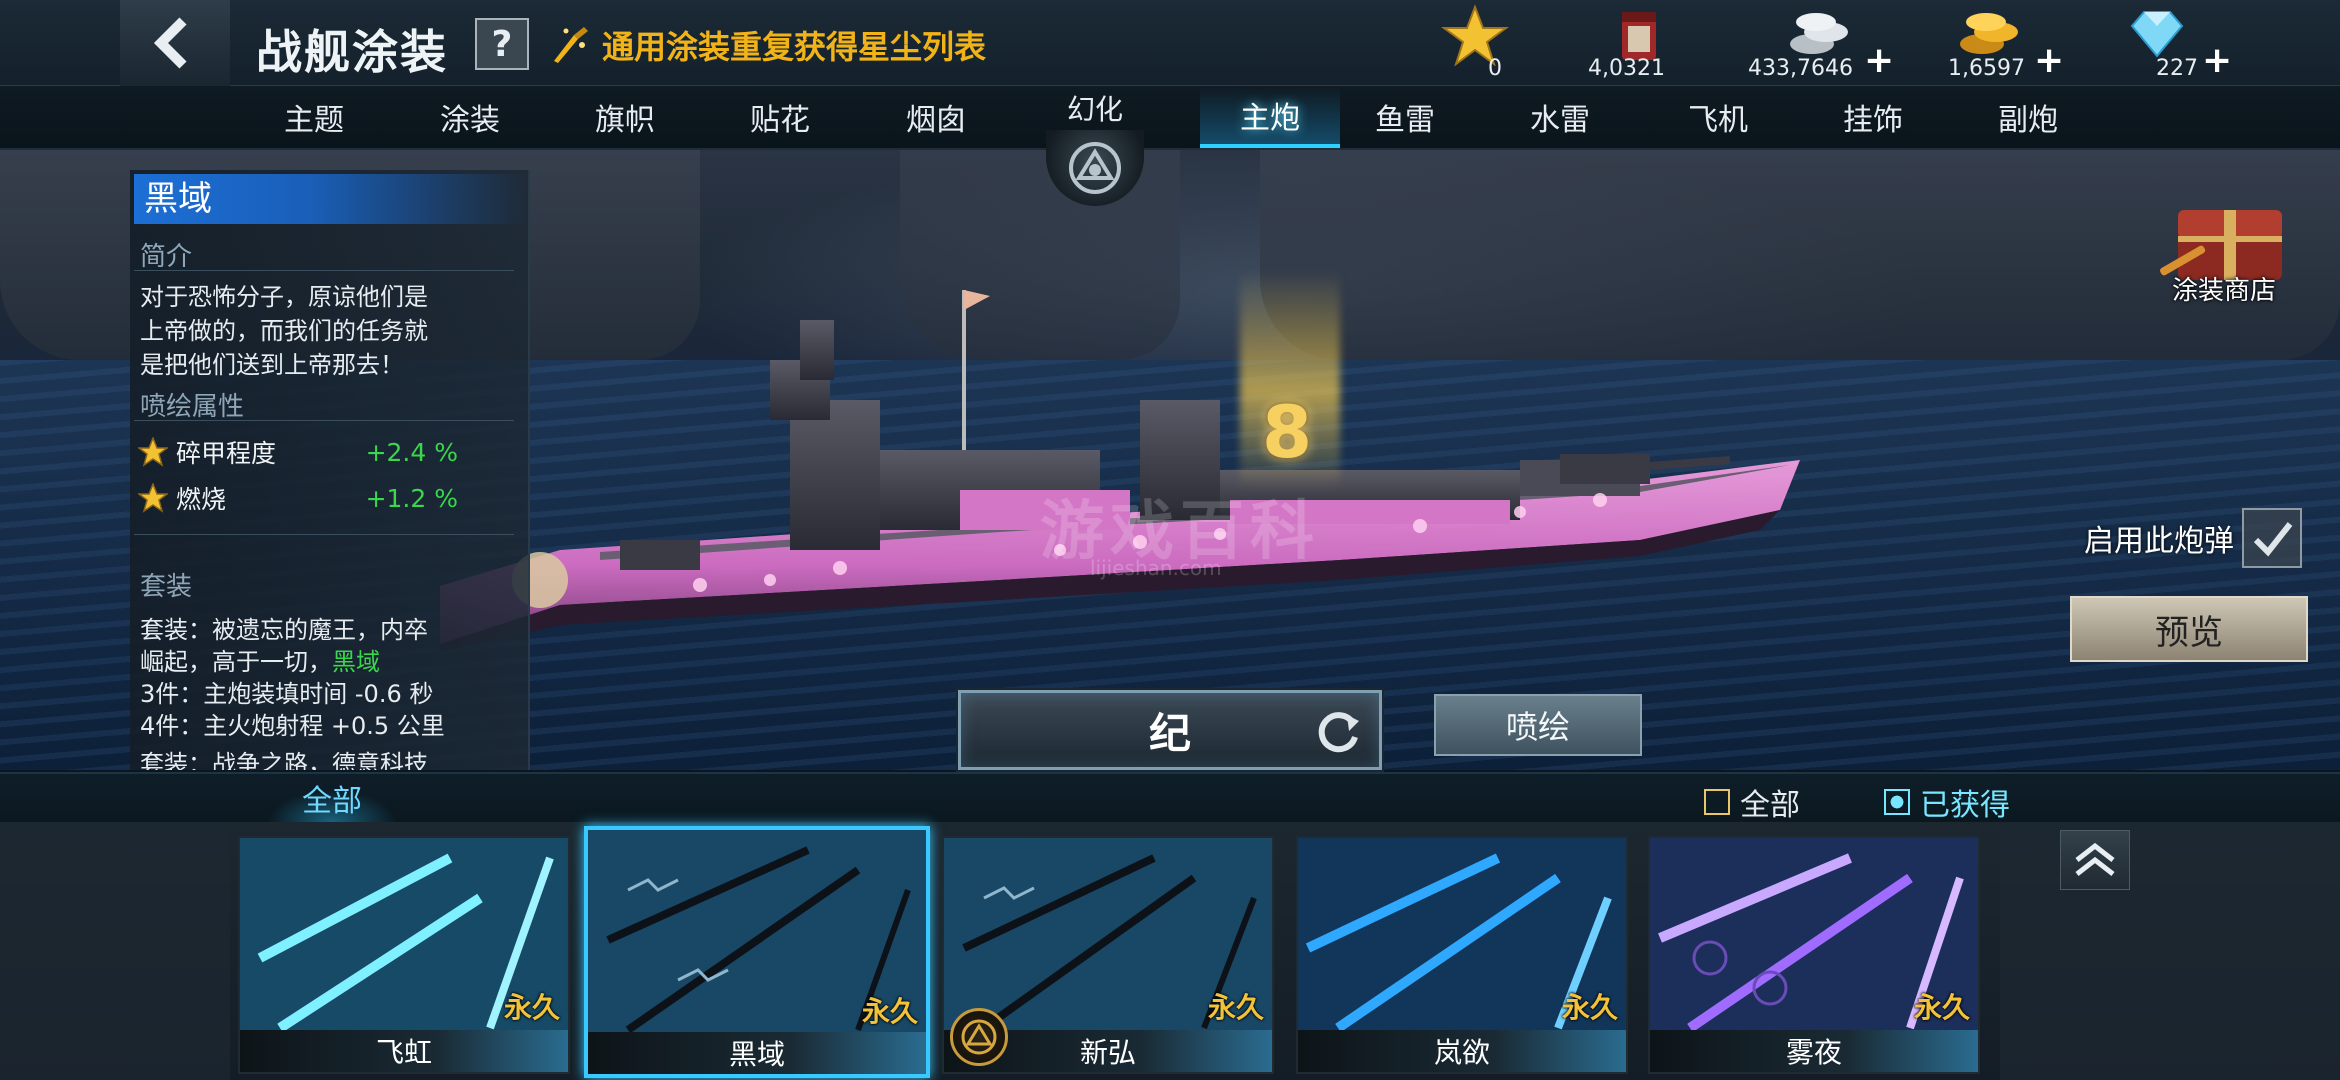  Describe the element at coordinates (1879, 60) in the screenshot. I see `add-silver-button: +` at that location.